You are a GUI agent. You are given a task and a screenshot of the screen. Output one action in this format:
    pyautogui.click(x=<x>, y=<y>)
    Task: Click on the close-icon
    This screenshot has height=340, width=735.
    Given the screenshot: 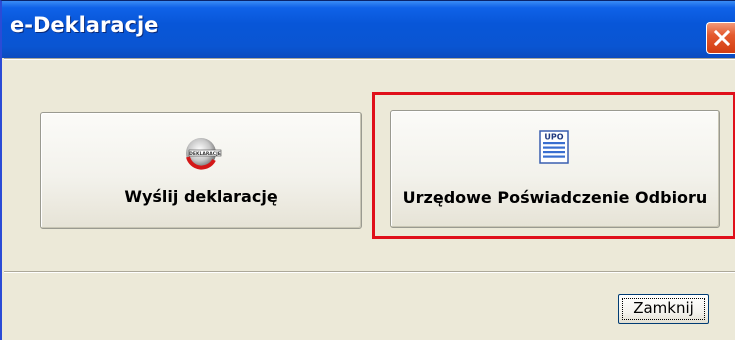 What is the action you would take?
    pyautogui.click(x=722, y=38)
    